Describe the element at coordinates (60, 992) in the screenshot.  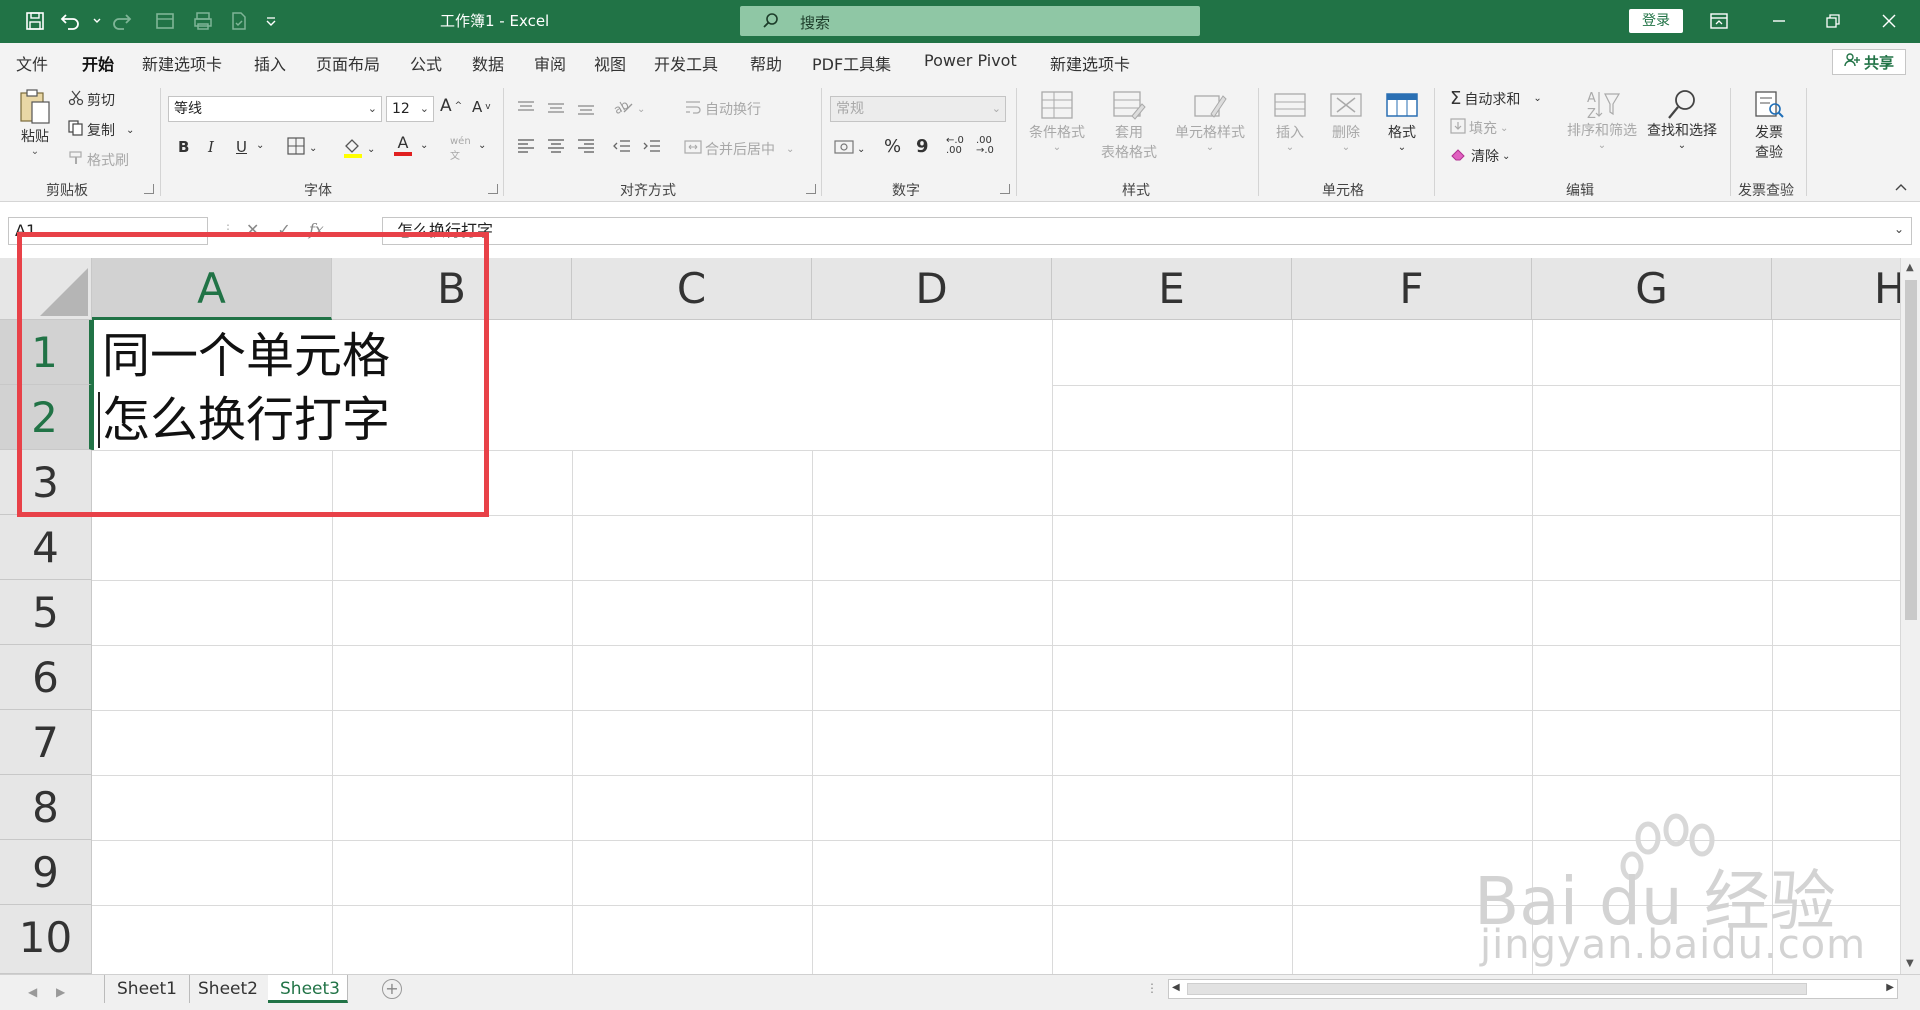
I see `next-sheet-icon: ▶` at that location.